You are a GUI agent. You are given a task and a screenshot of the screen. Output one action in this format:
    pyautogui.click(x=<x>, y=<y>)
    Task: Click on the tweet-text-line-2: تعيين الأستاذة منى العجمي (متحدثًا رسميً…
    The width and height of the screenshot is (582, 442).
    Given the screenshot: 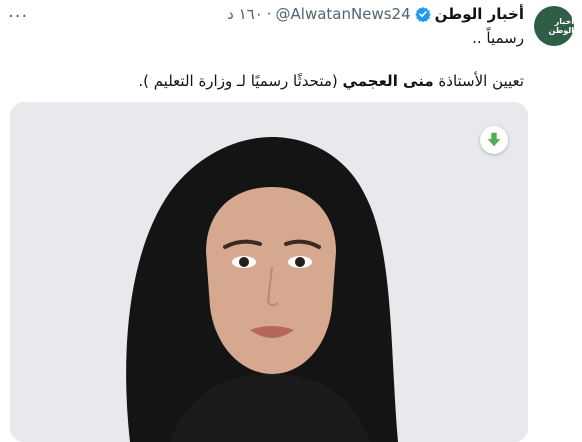 What is the action you would take?
    pyautogui.click(x=331, y=81)
    